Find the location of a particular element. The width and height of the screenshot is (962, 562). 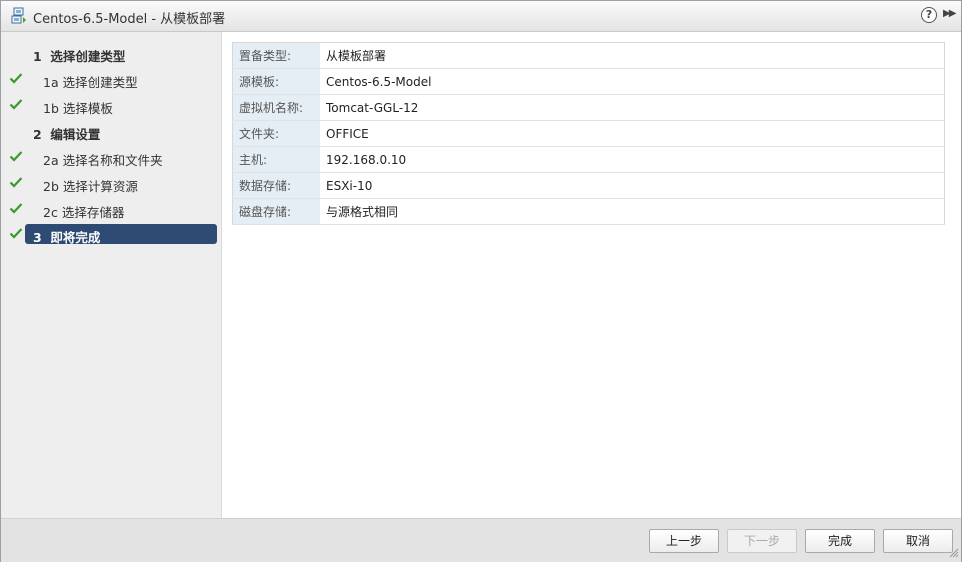

step-3: 3 即将完成 is located at coordinates (111, 234).